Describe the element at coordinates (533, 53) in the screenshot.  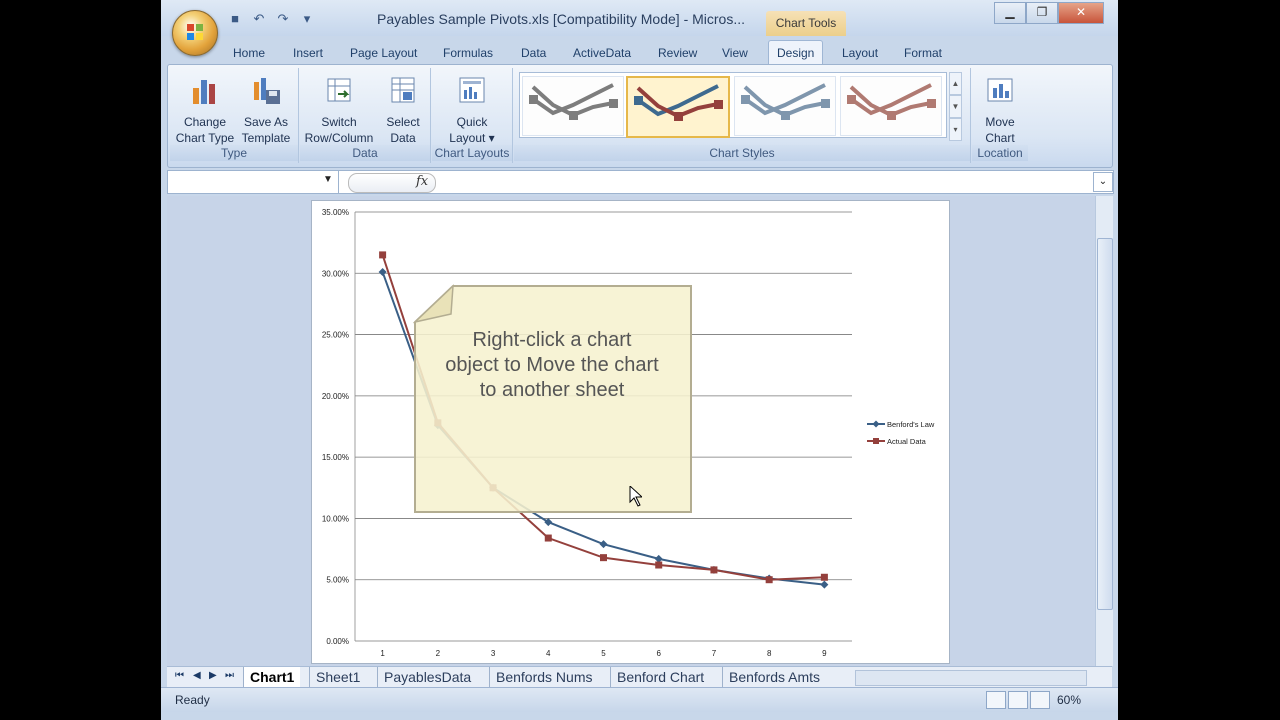
I see `tab-data: Data` at that location.